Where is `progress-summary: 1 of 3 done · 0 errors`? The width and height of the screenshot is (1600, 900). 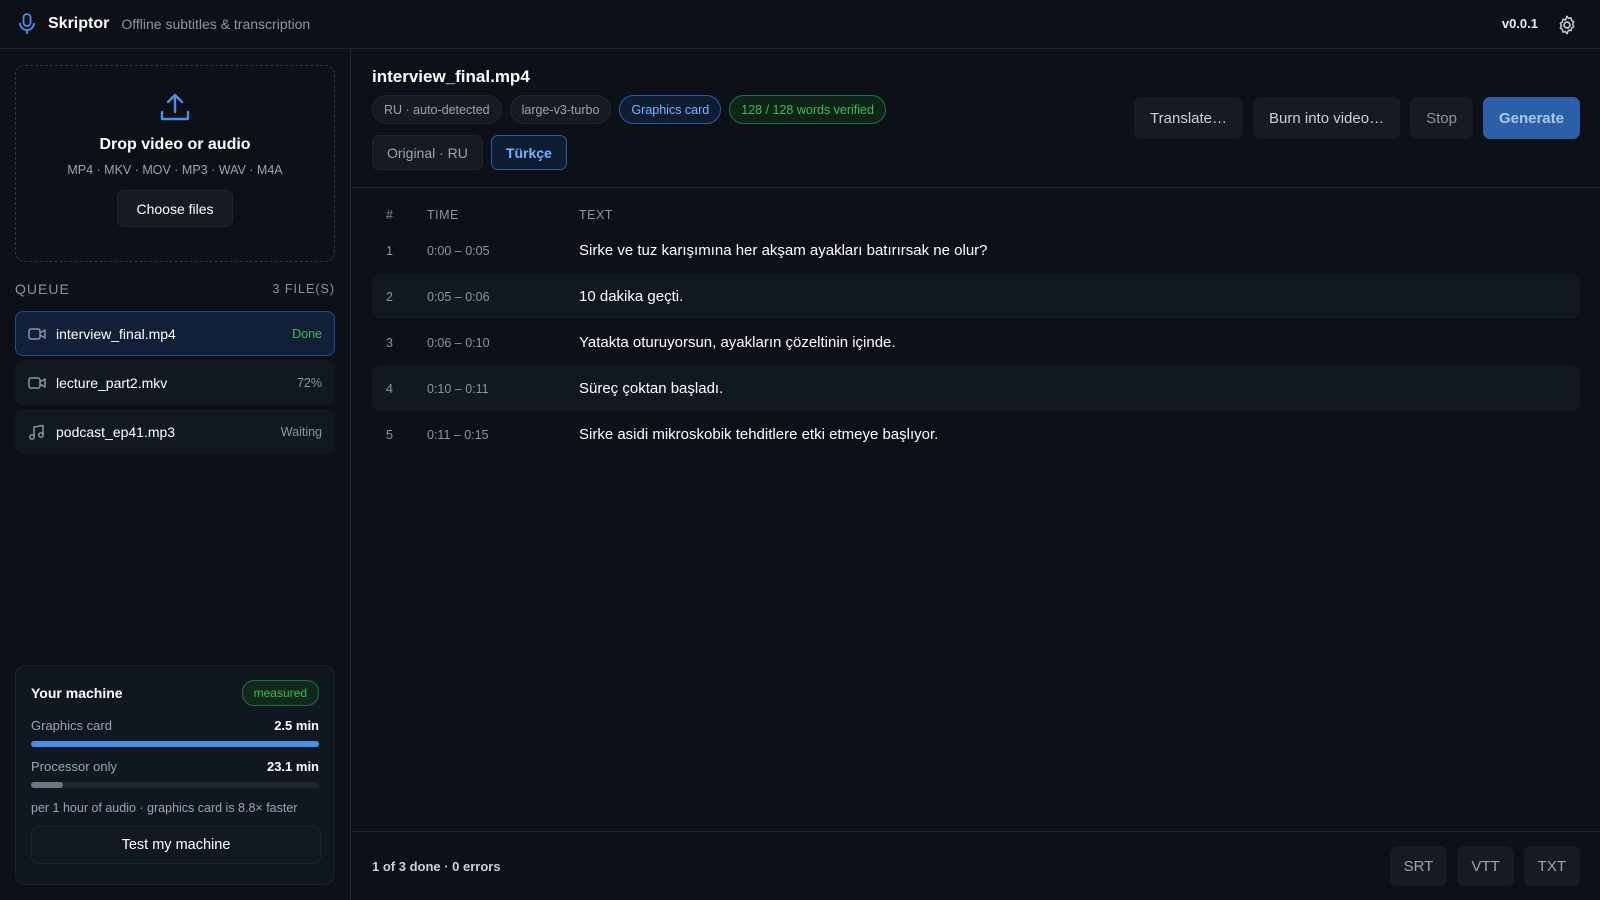 progress-summary: 1 of 3 done · 0 errors is located at coordinates (436, 866).